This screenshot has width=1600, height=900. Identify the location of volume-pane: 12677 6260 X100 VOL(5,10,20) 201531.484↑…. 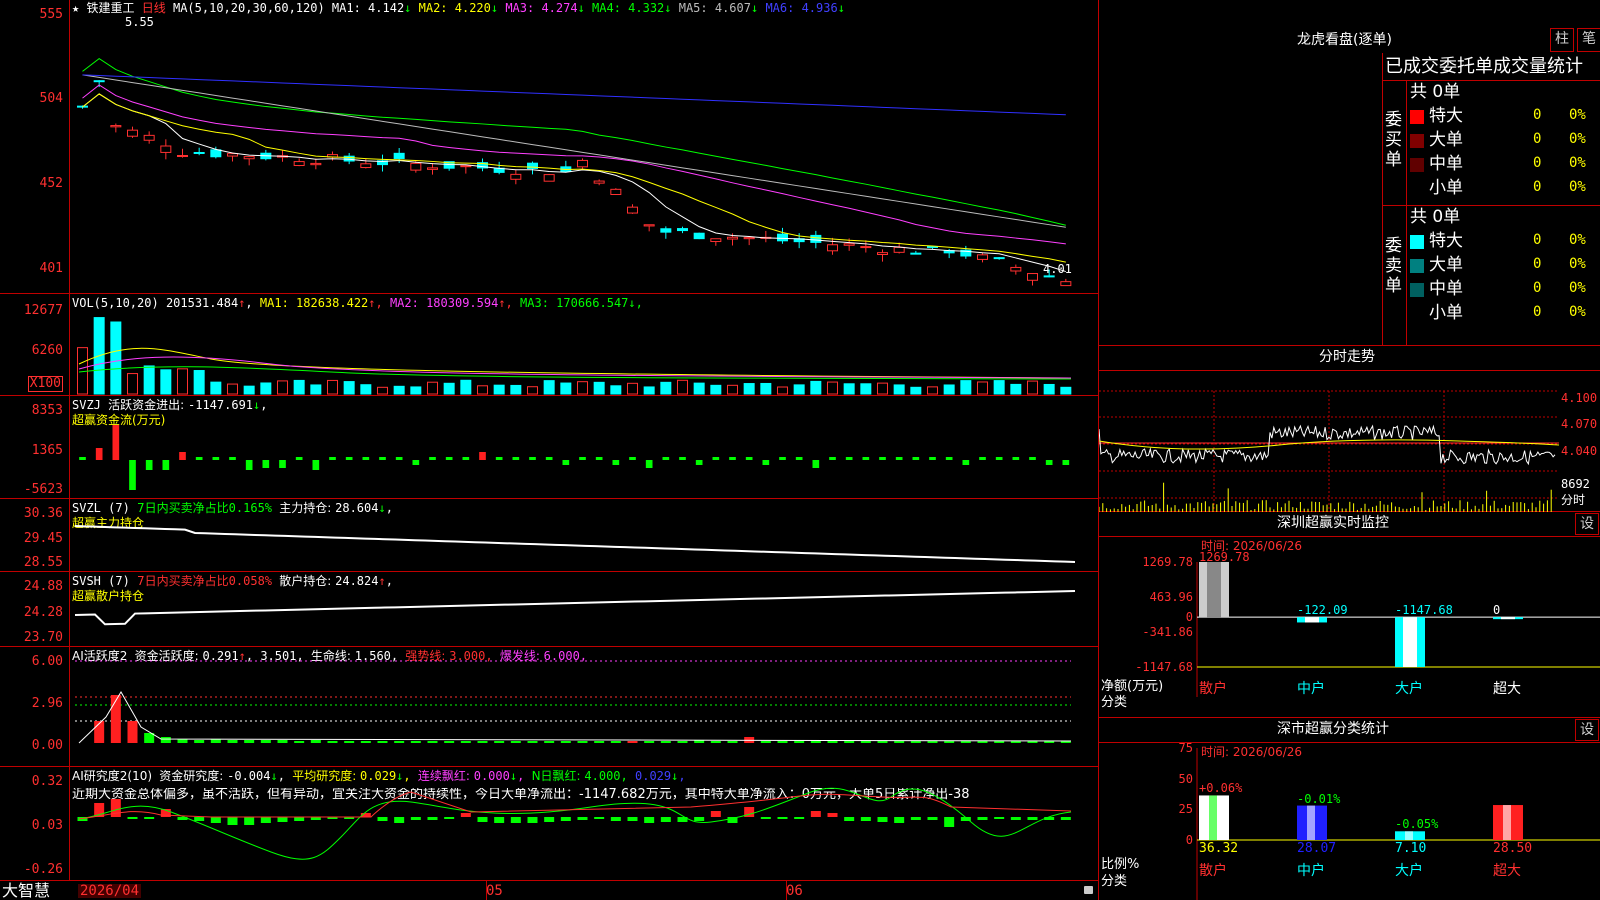
(549, 345).